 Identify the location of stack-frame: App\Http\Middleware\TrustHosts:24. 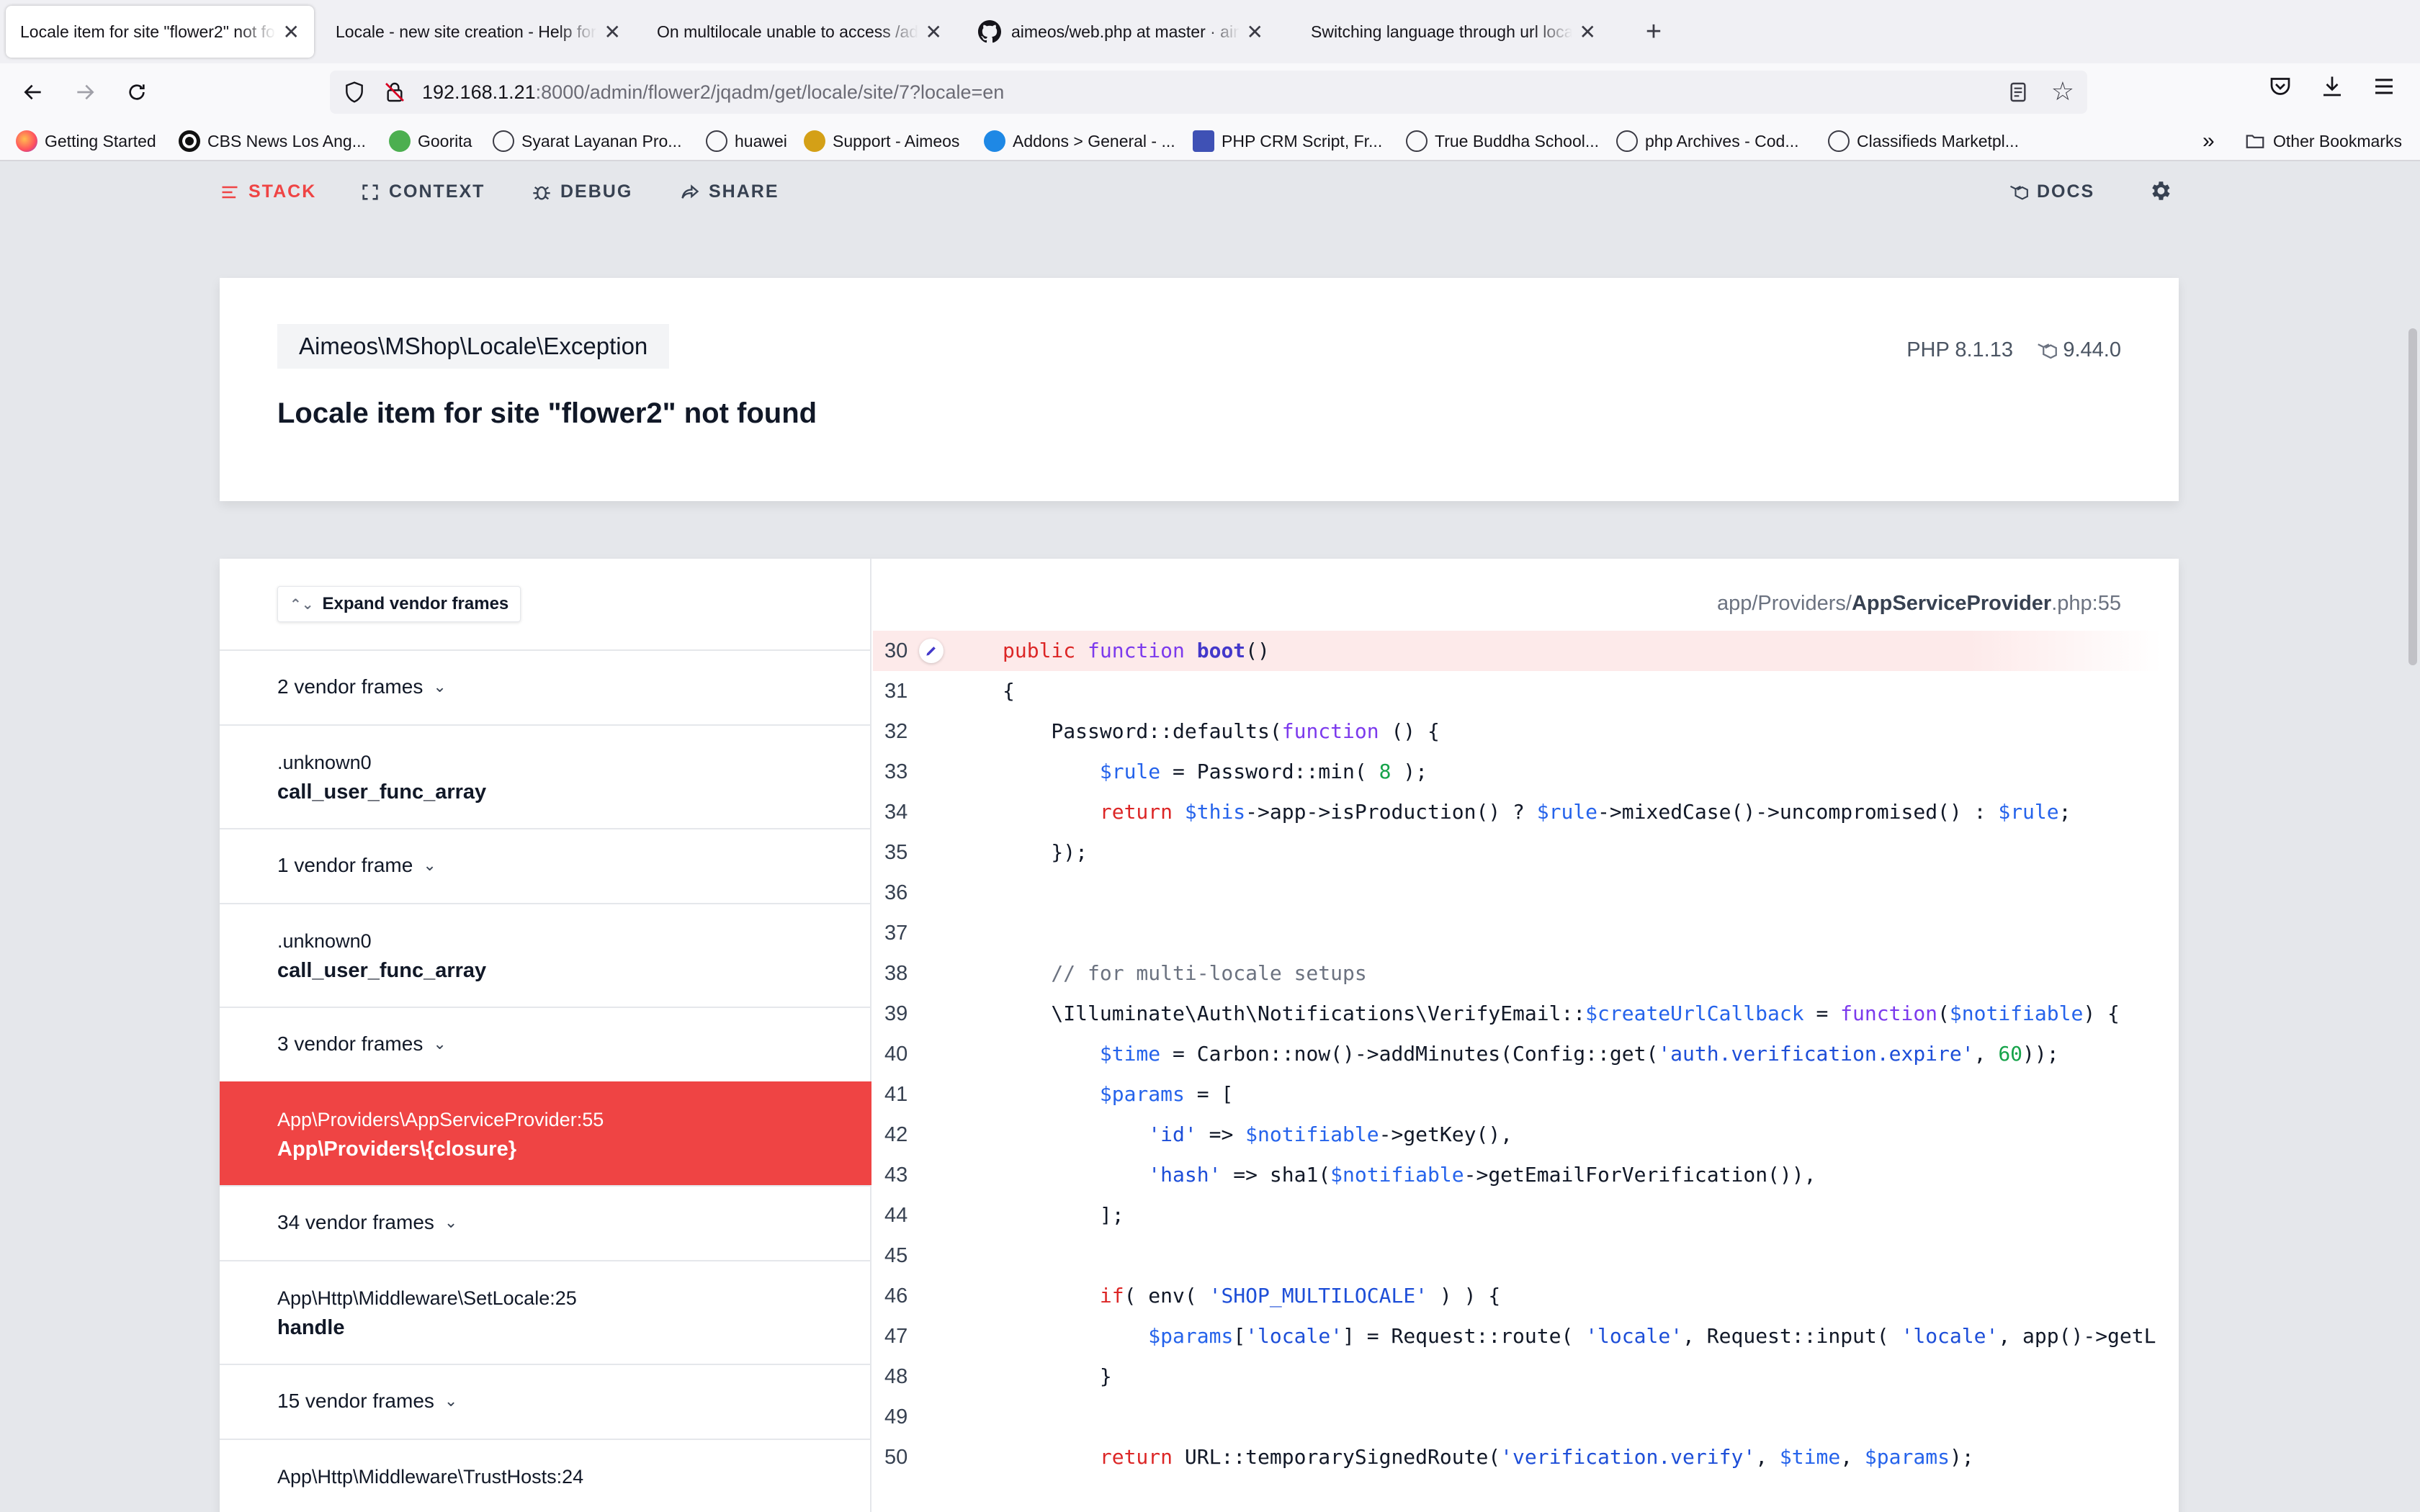
(545, 1475).